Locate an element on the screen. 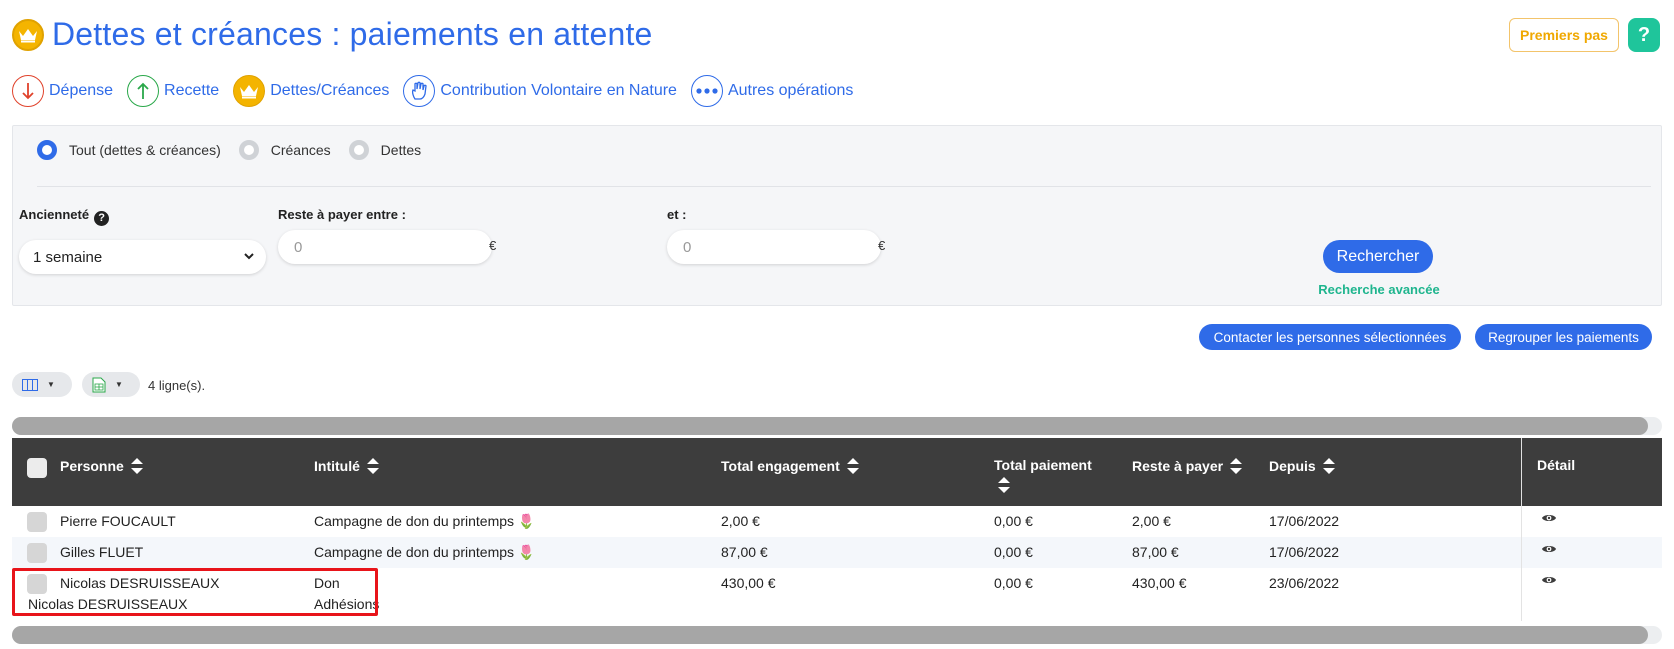 This screenshot has height=649, width=1674. col-depuis: Depuis is located at coordinates (1302, 466).